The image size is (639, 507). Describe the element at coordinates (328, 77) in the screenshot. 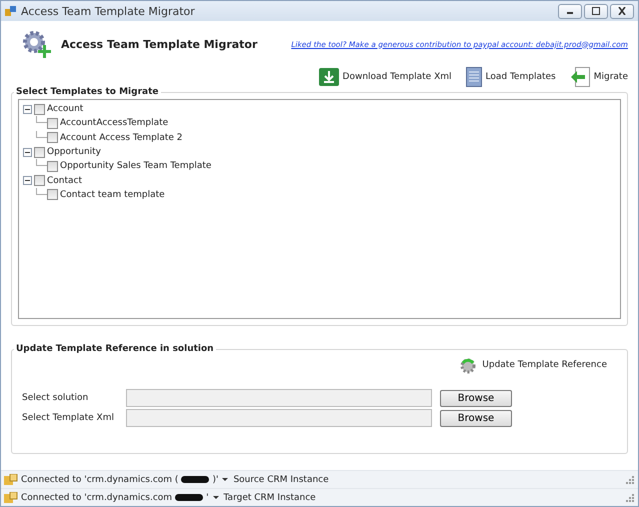

I see `download-icon` at that location.